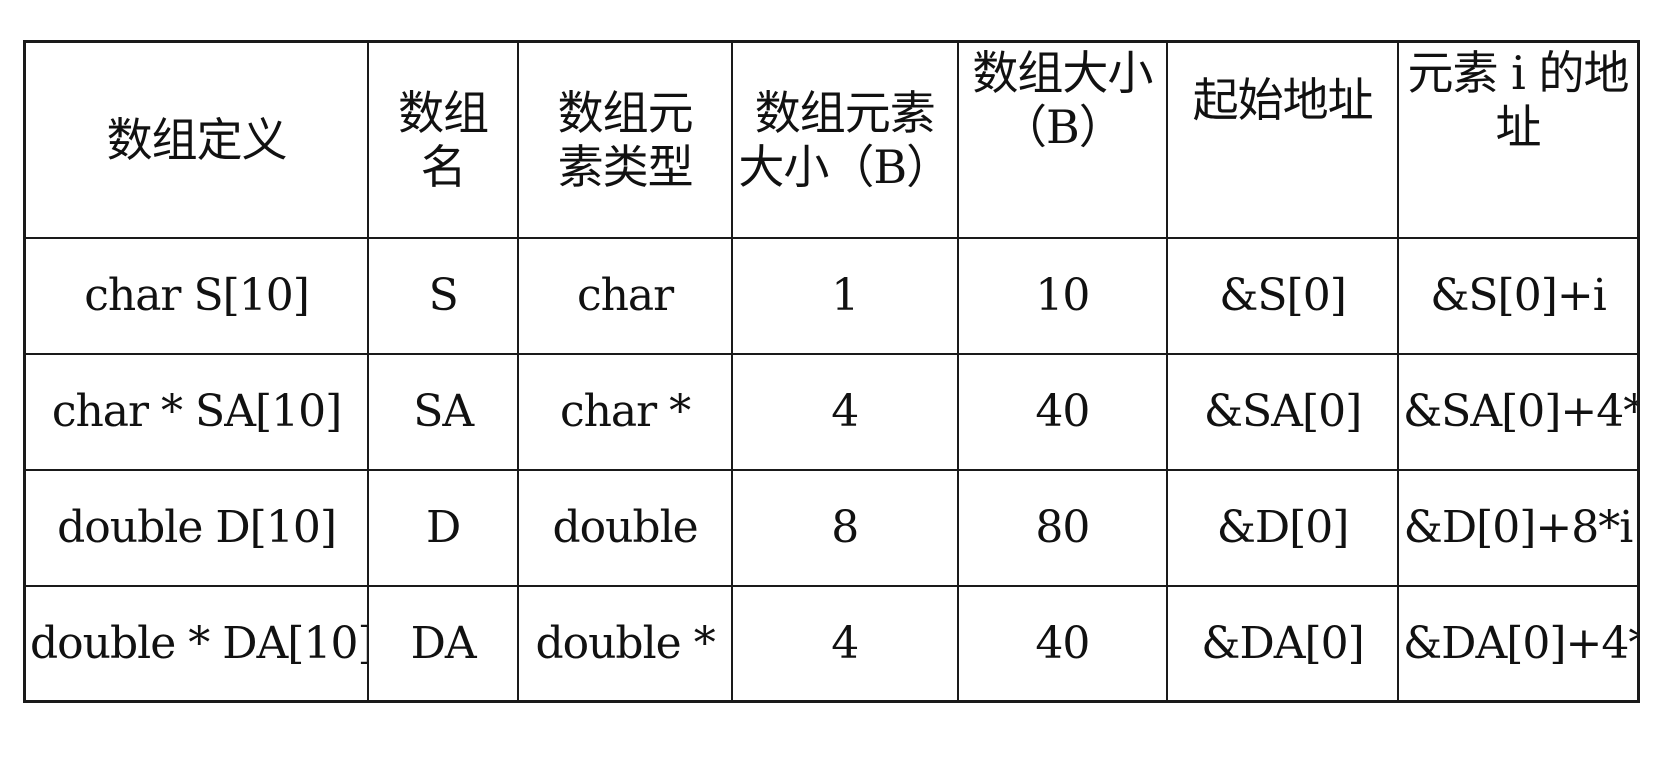 This screenshot has width=1660, height=780. I want to click on cell-start-address: &D[0], so click(1283, 527).